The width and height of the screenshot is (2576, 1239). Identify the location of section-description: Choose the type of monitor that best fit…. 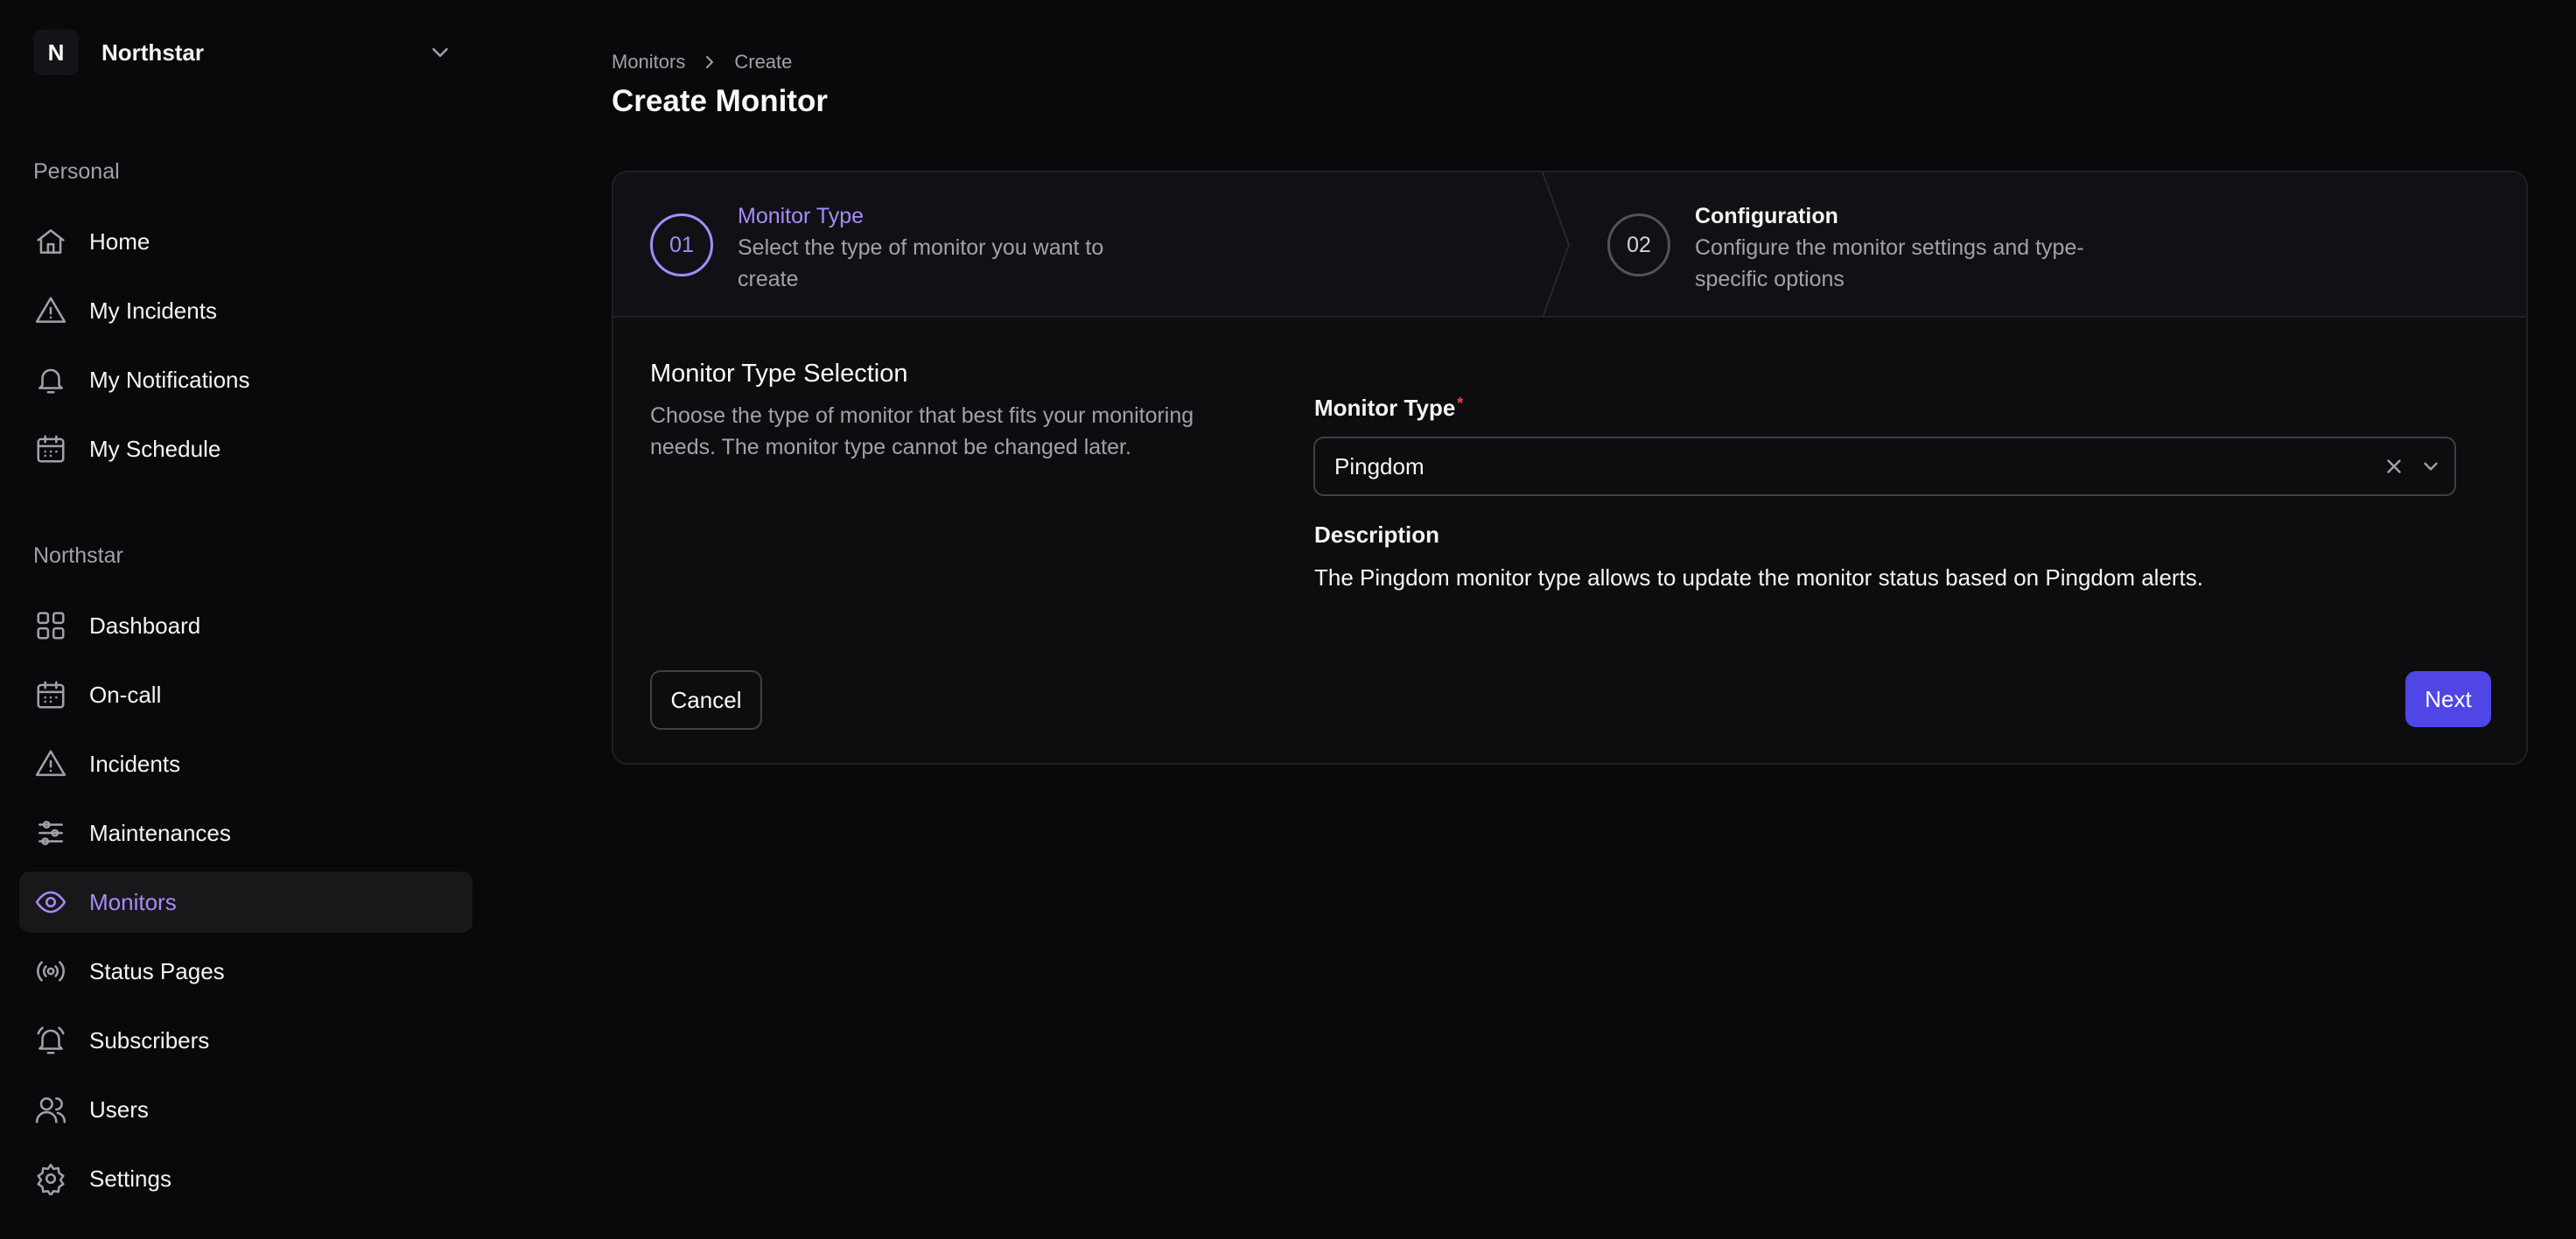
(922, 431).